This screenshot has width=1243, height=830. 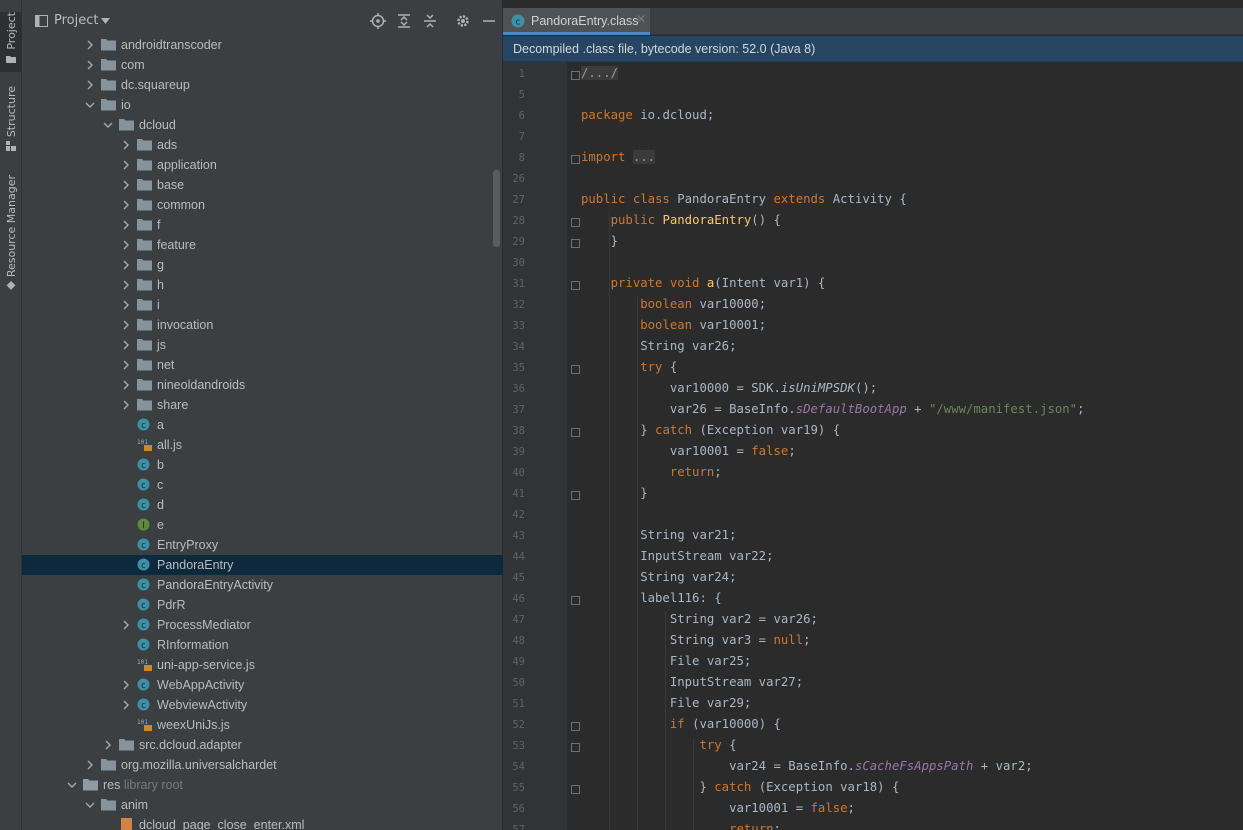 What do you see at coordinates (714, 745) in the screenshot?
I see `code-token: try` at bounding box center [714, 745].